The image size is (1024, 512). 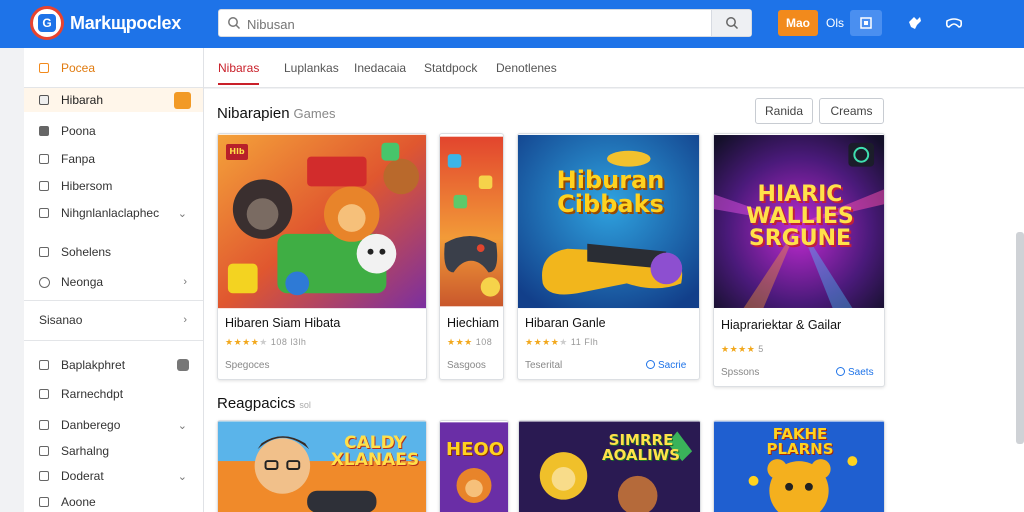 I want to click on game-card: HEOO, so click(x=474, y=466).